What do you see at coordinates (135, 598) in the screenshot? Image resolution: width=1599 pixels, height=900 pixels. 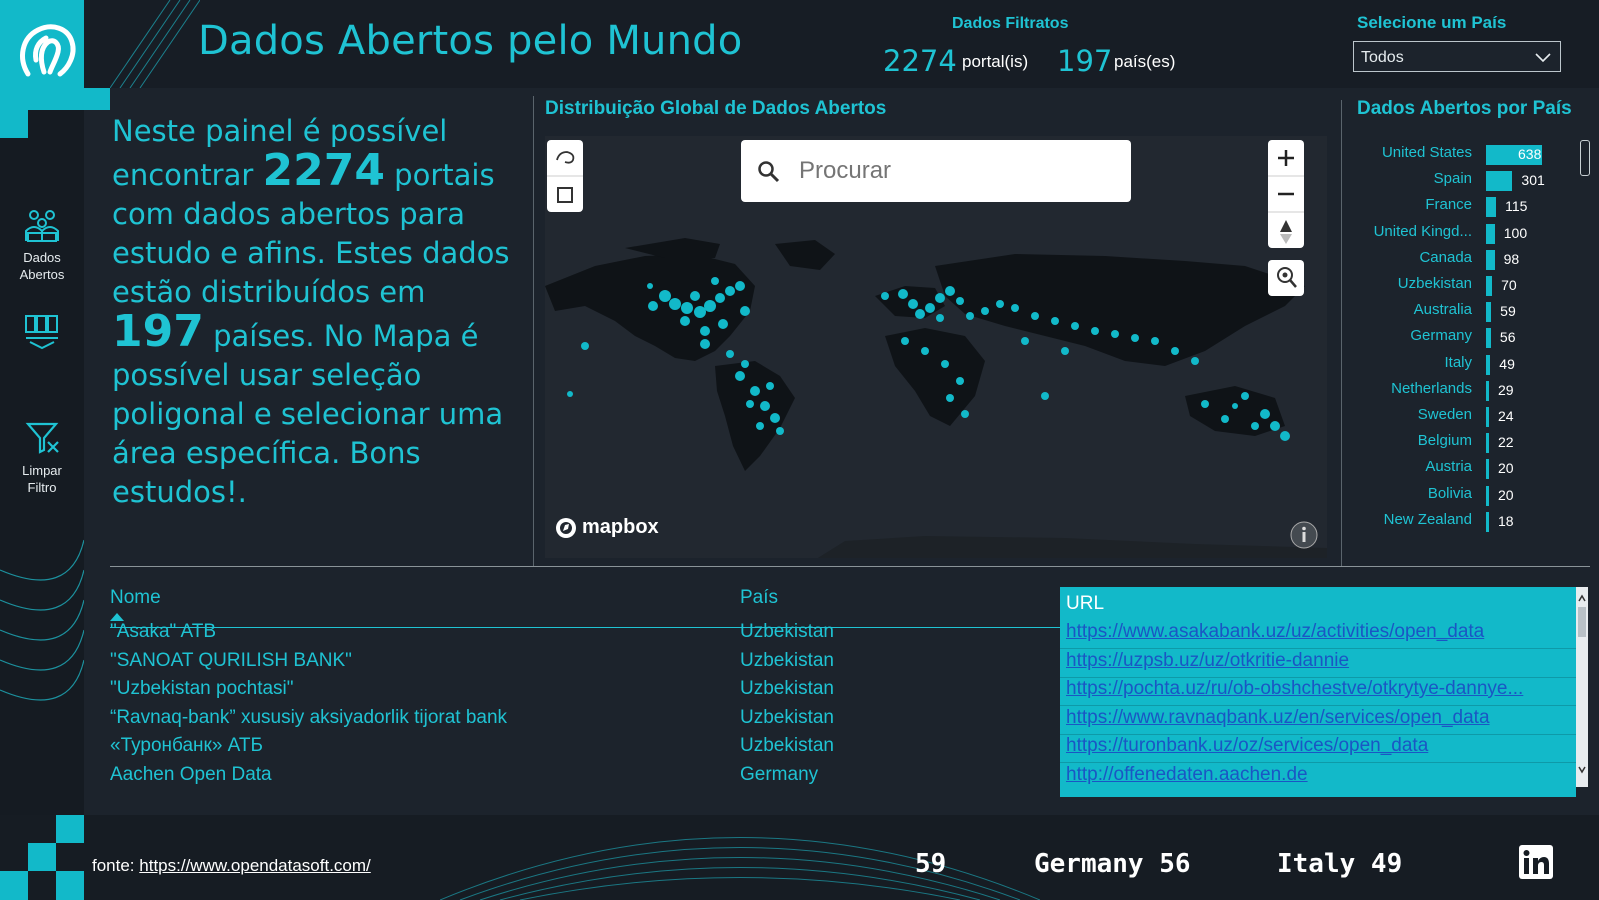 I see `column-header-nome: Nome` at bounding box center [135, 598].